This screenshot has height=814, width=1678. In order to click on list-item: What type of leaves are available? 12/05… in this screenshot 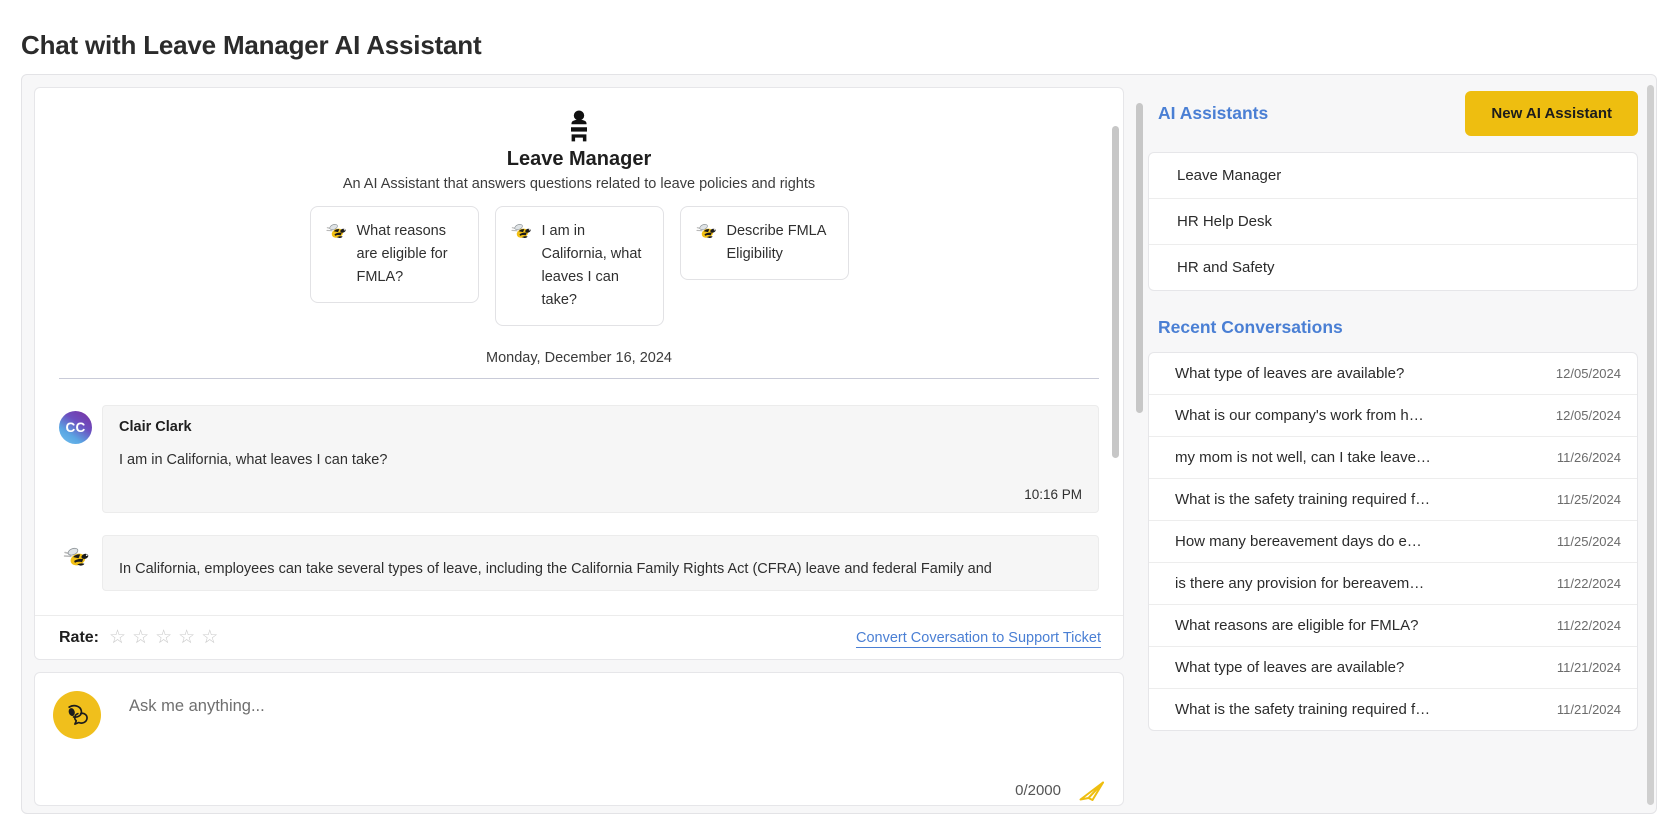, I will do `click(1393, 374)`.